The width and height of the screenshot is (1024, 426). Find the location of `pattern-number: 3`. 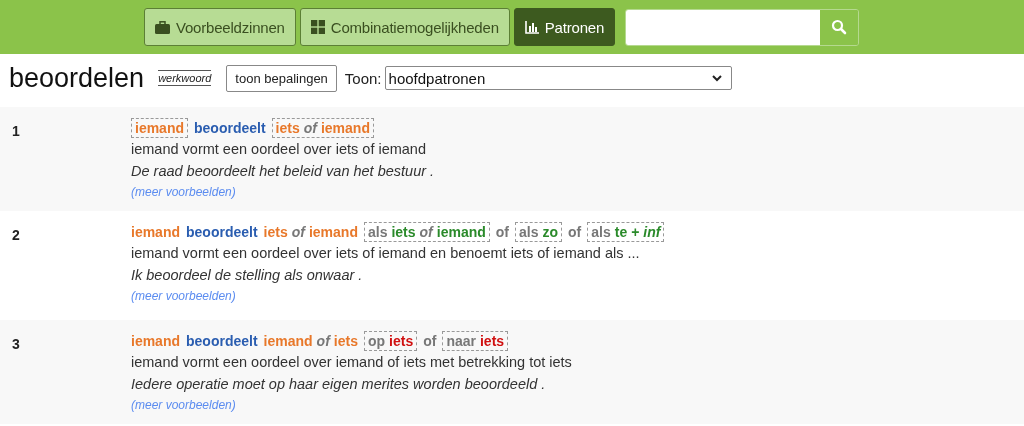

pattern-number: 3 is located at coordinates (16, 344).